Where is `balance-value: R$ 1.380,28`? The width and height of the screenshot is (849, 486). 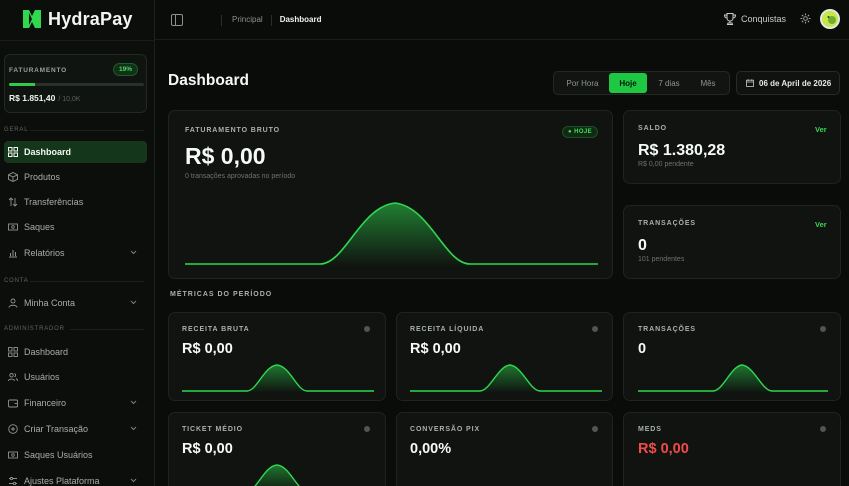 balance-value: R$ 1.380,28 is located at coordinates (682, 150).